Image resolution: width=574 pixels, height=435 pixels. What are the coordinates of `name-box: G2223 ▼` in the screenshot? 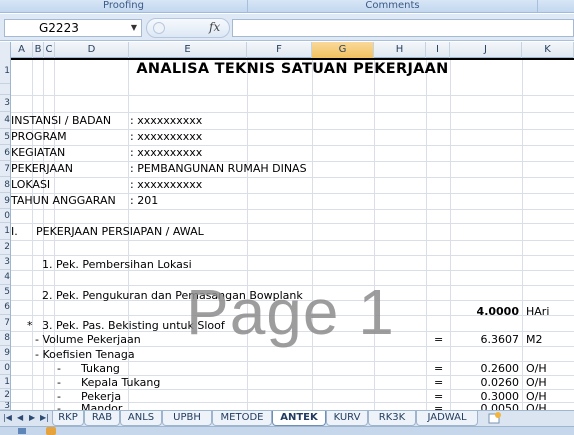 It's located at (73, 28).